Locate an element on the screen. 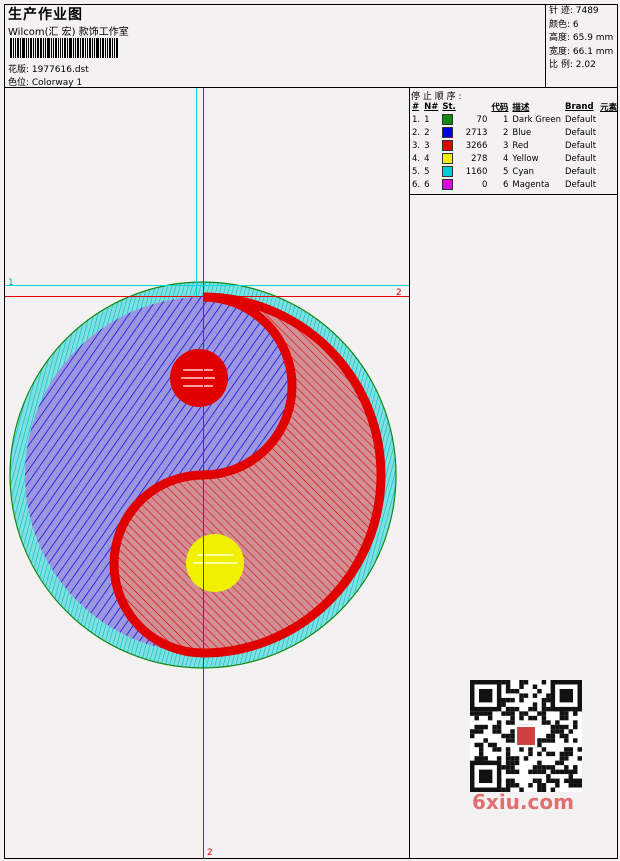  table-divider is located at coordinates (513, 194).